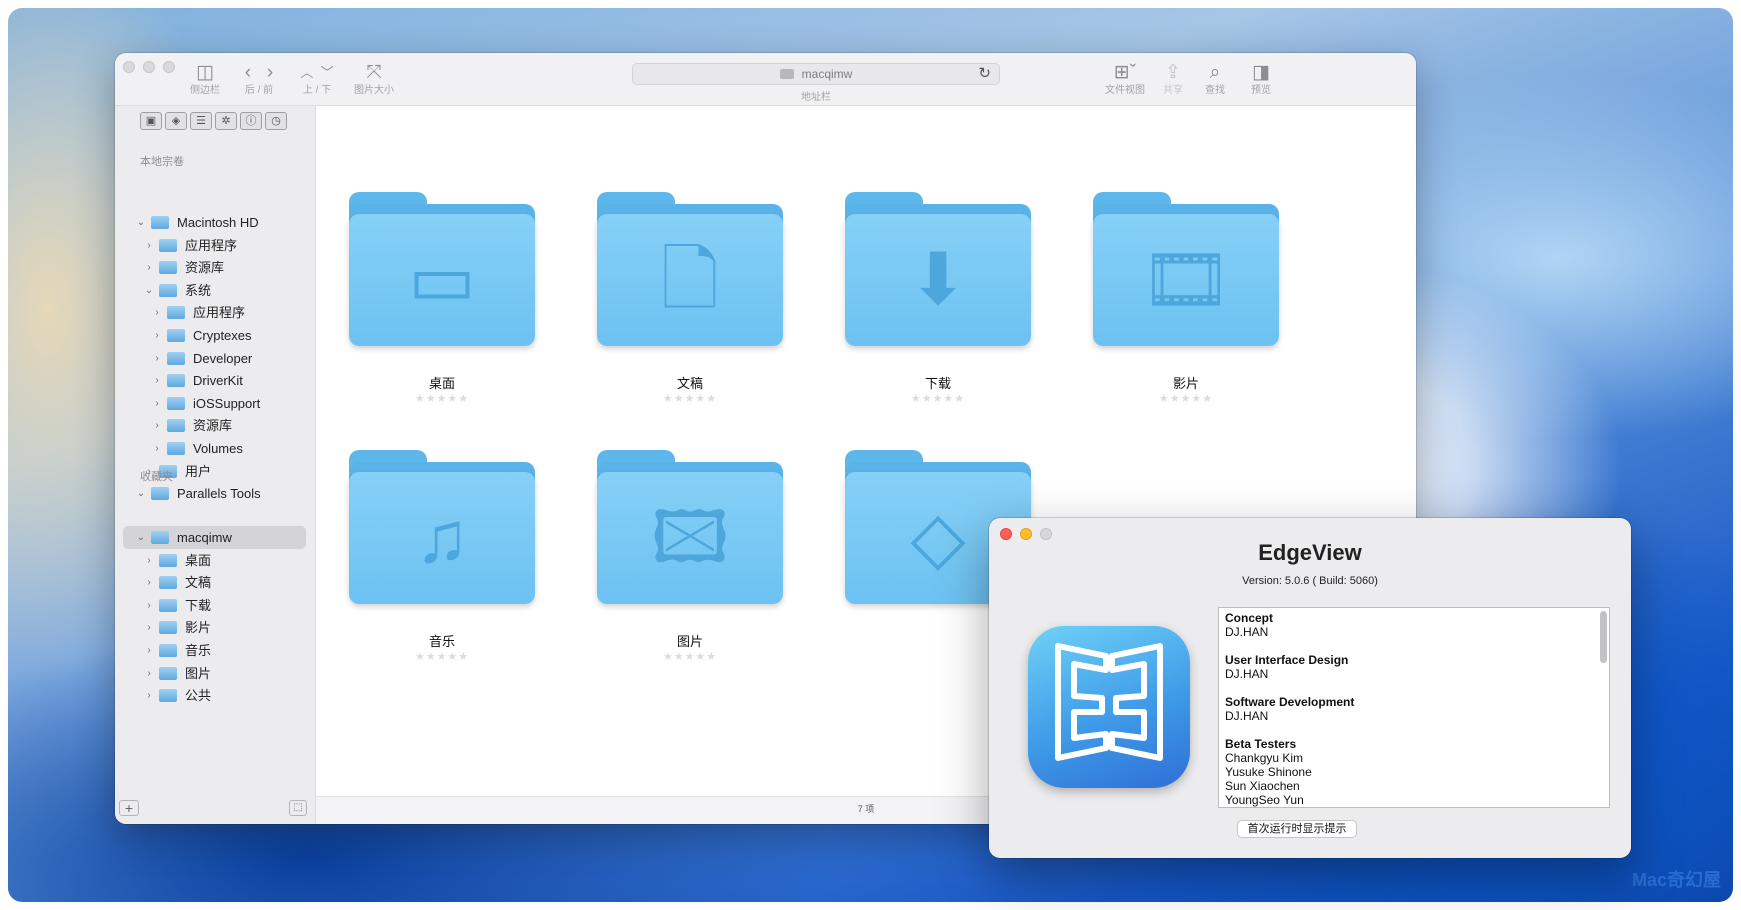 The height and width of the screenshot is (910, 1741). What do you see at coordinates (162, 162) in the screenshot?
I see `section-local-volumes: 本地宗卷` at bounding box center [162, 162].